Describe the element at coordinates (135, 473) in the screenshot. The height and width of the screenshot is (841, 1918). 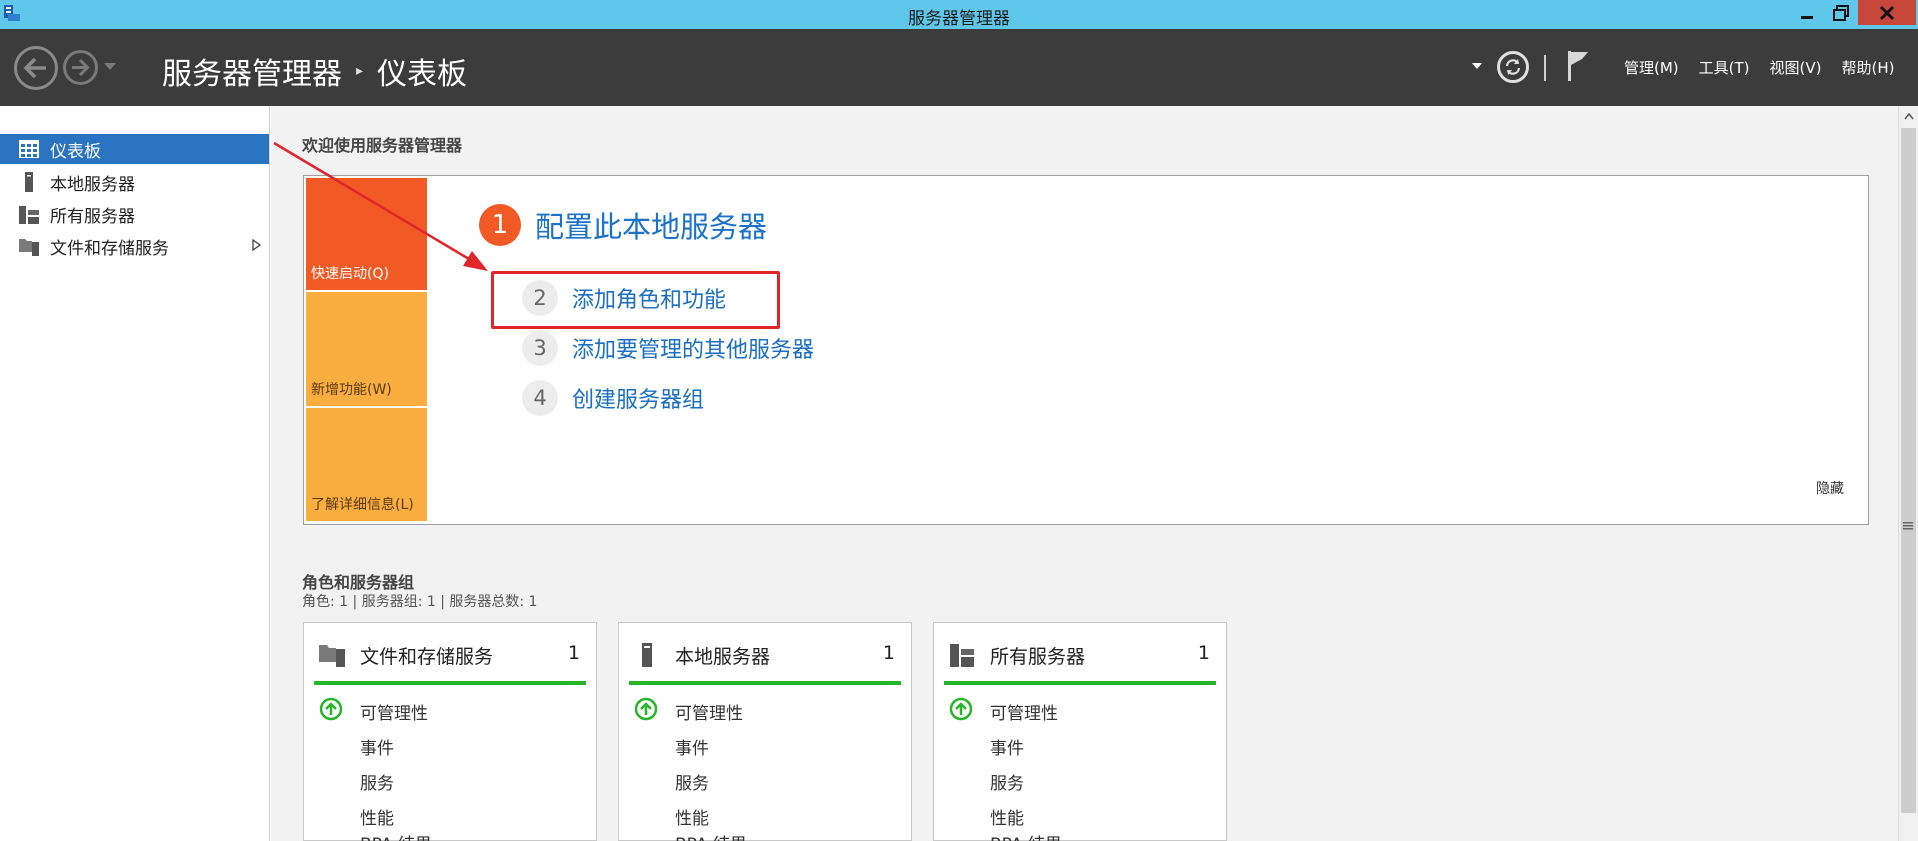
I see `sidebar: 仪表板 本地服务器 所有服务器 文件和存储服务` at that location.